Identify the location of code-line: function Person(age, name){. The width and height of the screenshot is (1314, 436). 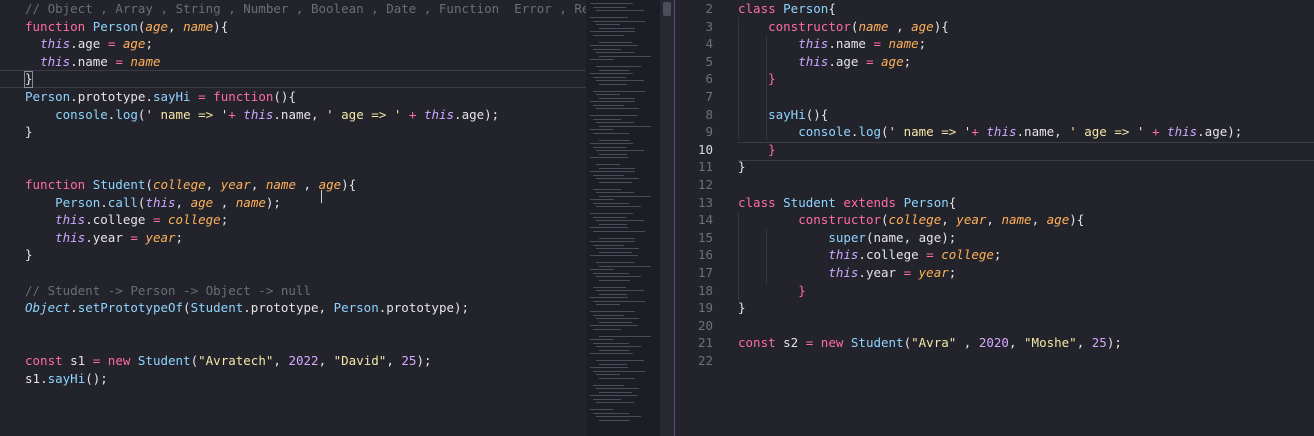
(126, 26).